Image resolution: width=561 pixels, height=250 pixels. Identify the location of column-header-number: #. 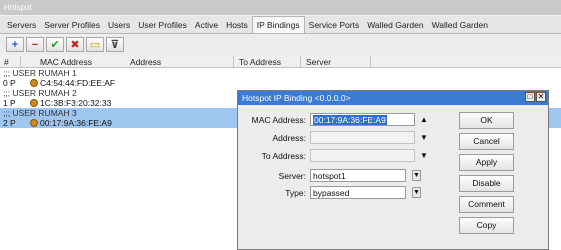
(6, 62).